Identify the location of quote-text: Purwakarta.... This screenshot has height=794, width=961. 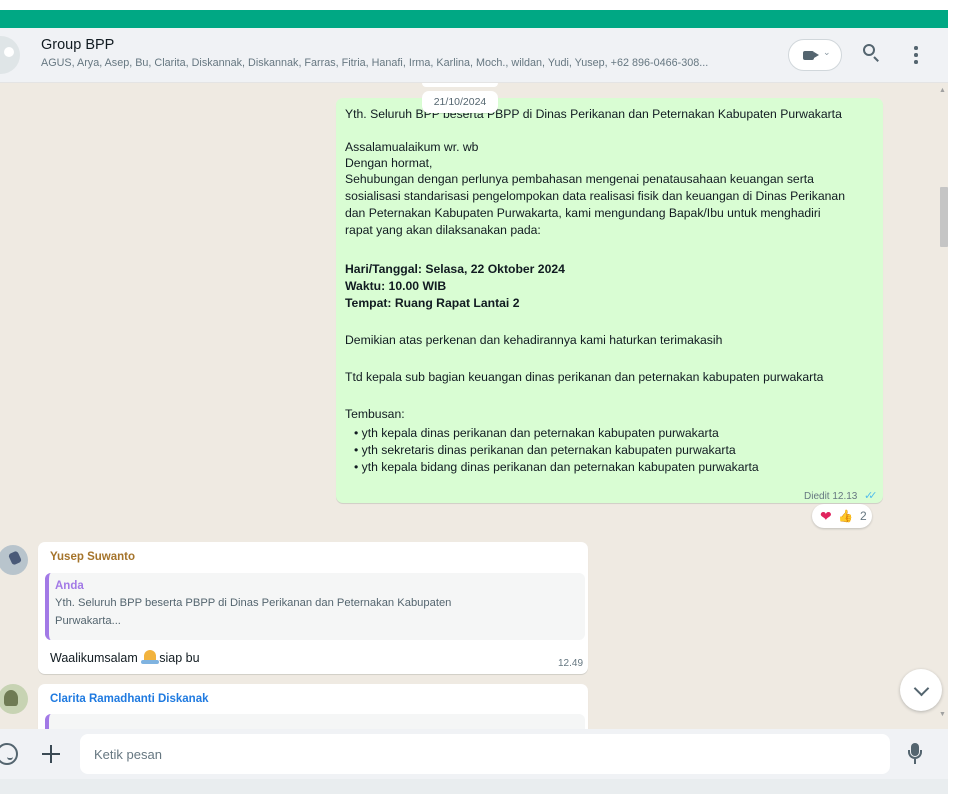
(88, 621).